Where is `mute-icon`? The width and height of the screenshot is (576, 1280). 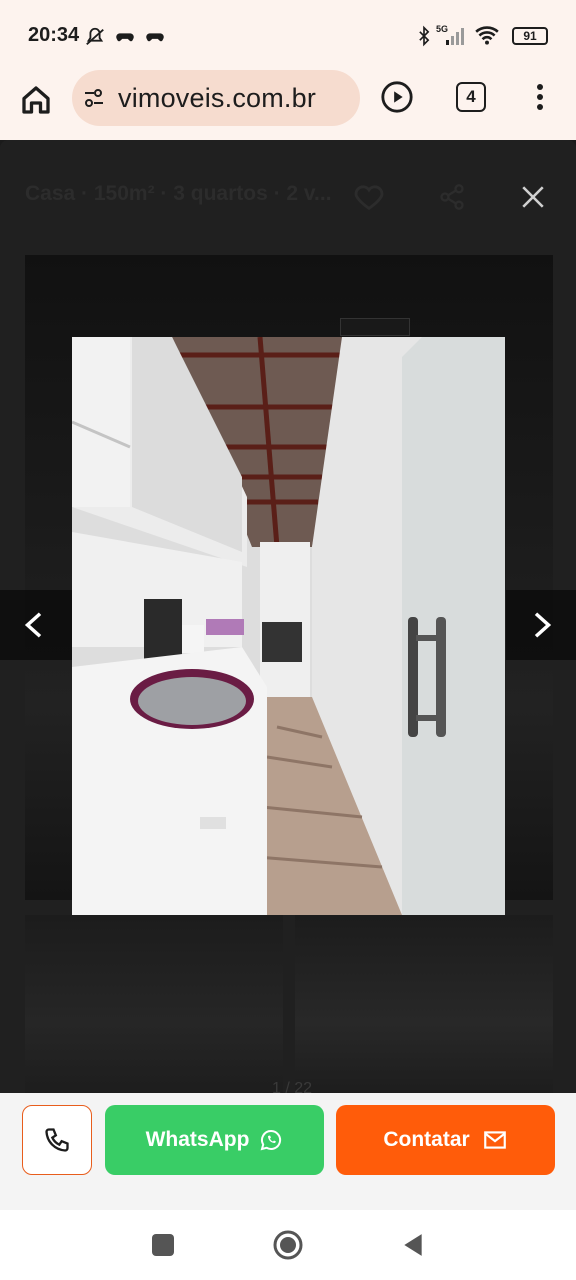
mute-icon is located at coordinates (95, 36).